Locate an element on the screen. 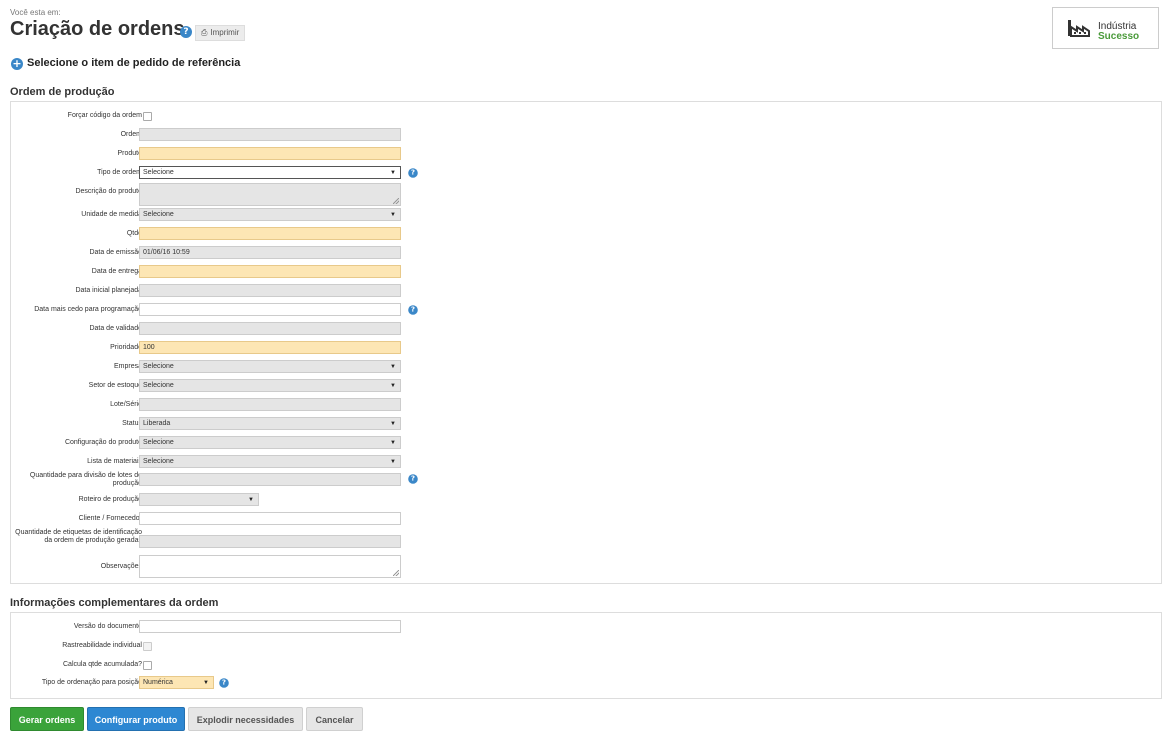 The image size is (1169, 746). row-cliente: Cliente / Fornecedor is located at coordinates (586, 519).